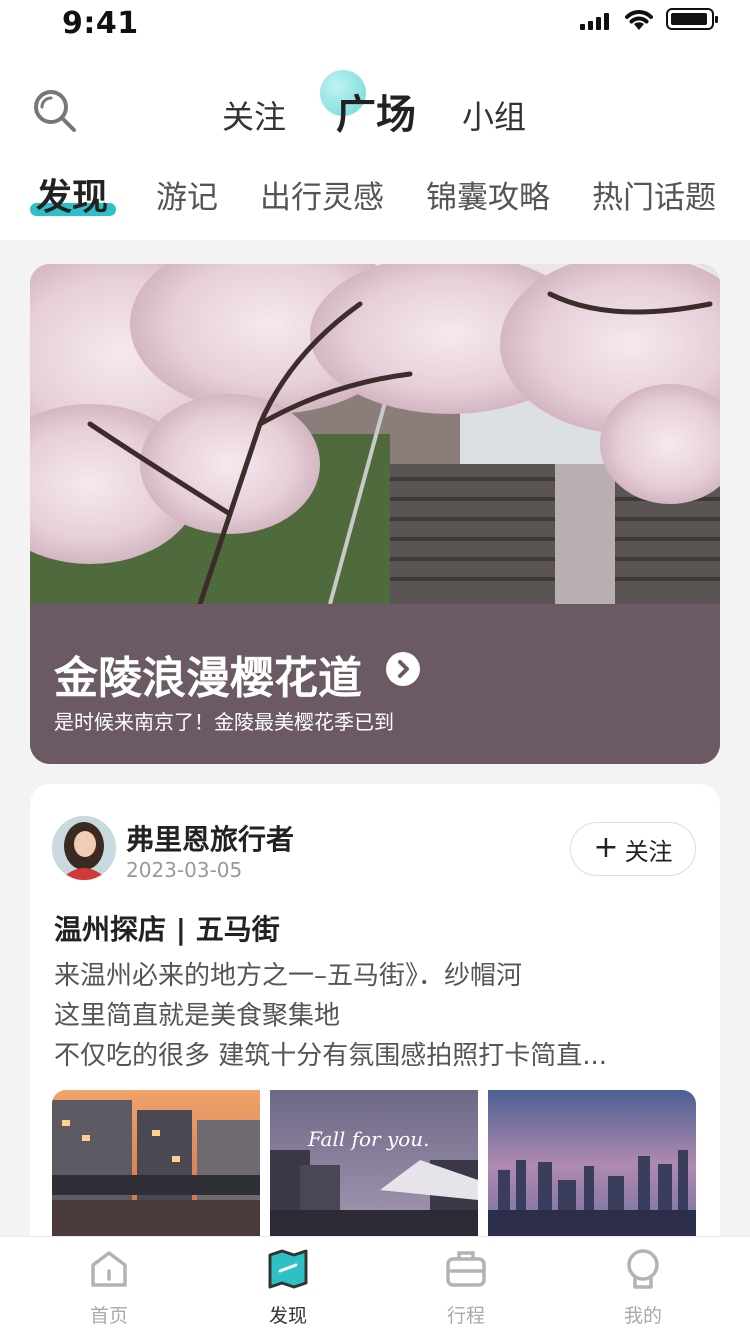 This screenshot has width=750, height=1334. Describe the element at coordinates (375, 142) in the screenshot. I see `header: 关注 广场 小组 发现 游记 出行灵感 锦囊攻略 热门话题` at that location.